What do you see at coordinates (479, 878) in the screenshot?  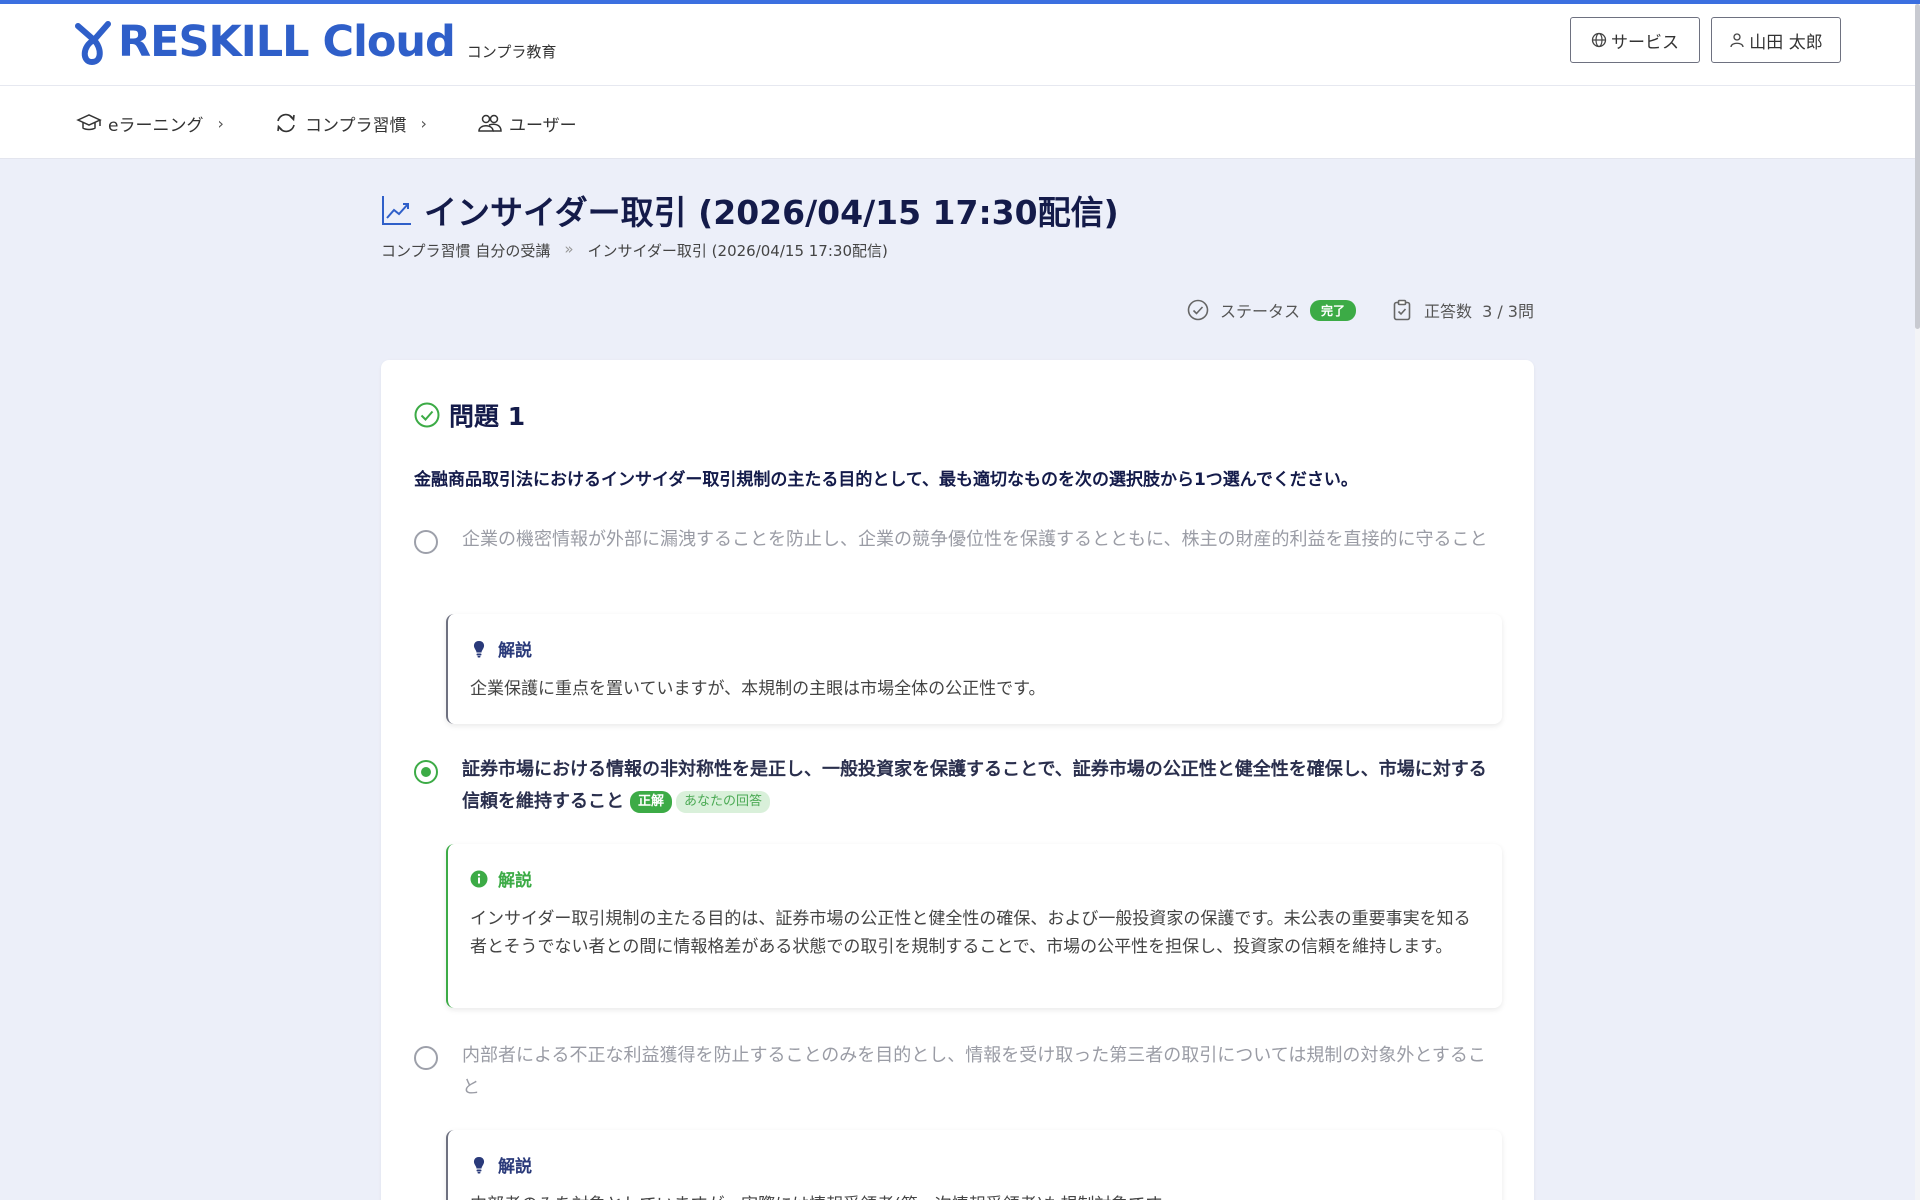 I see `info-icon` at bounding box center [479, 878].